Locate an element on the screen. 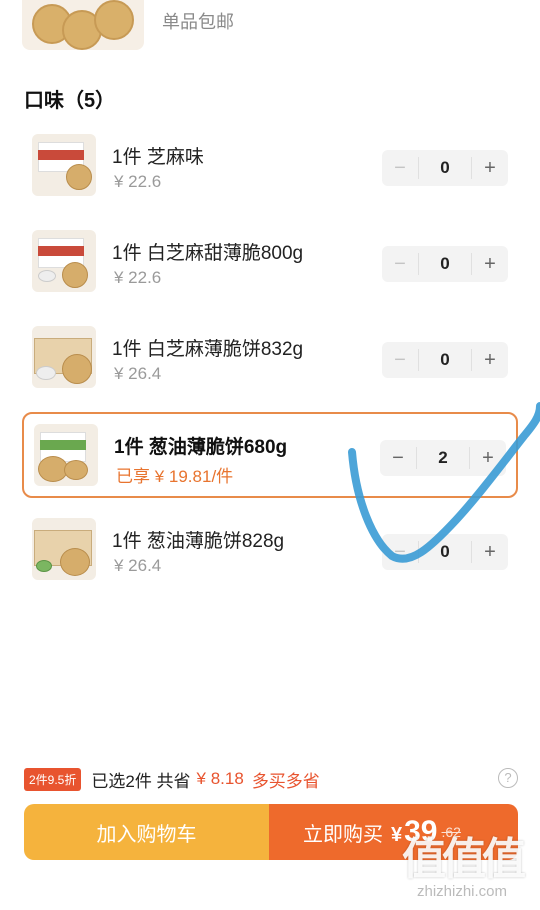 The image size is (540, 910). flavor-option-scallion-828g: 1件 葱油薄脆饼828g ¥ 26.4 − 0 + is located at coordinates (270, 551).